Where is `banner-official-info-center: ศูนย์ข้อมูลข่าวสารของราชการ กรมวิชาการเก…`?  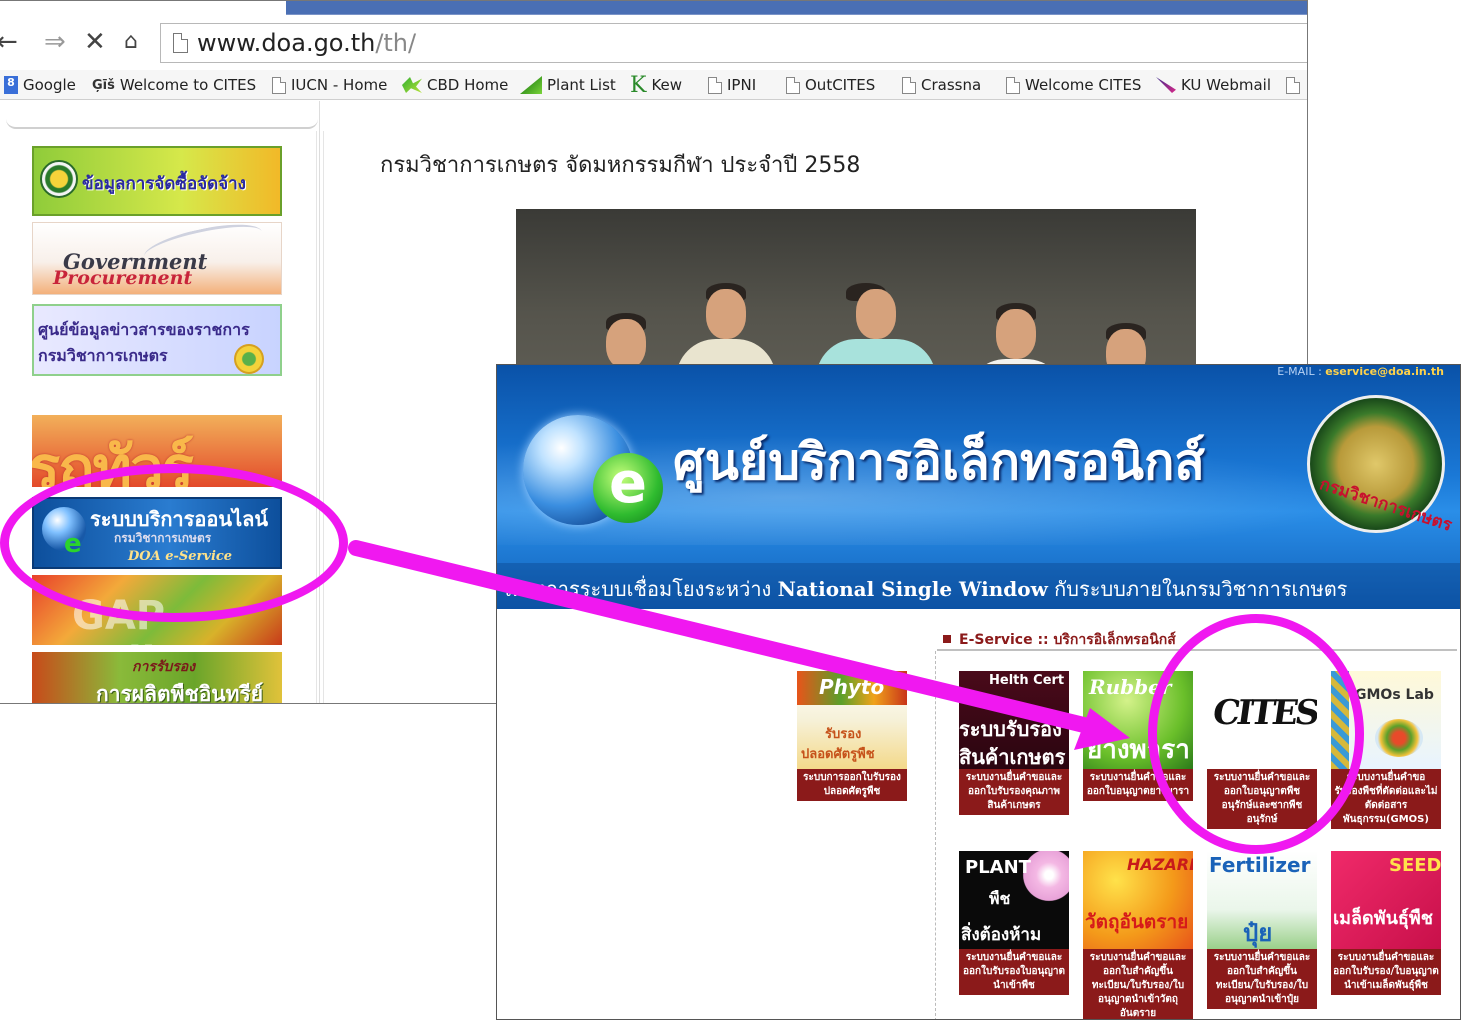 banner-official-info-center: ศูนย์ข้อมูลข่าวสารของราชการ กรมวิชาการเก… is located at coordinates (157, 340).